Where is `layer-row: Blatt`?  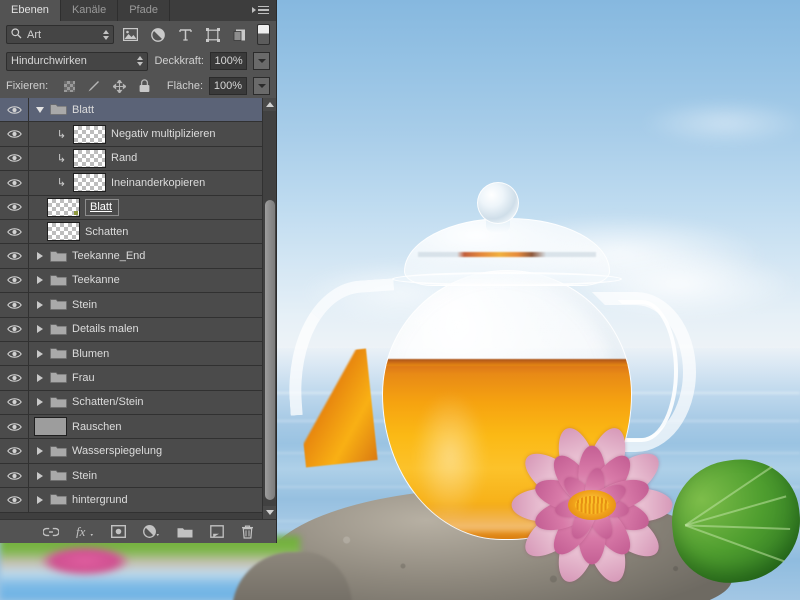
layer-row: Blatt is located at coordinates (131, 110).